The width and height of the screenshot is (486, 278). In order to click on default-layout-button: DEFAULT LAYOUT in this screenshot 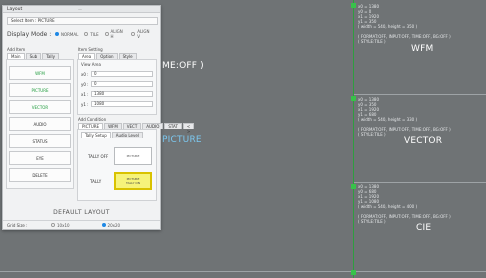, I will do `click(81, 213)`.